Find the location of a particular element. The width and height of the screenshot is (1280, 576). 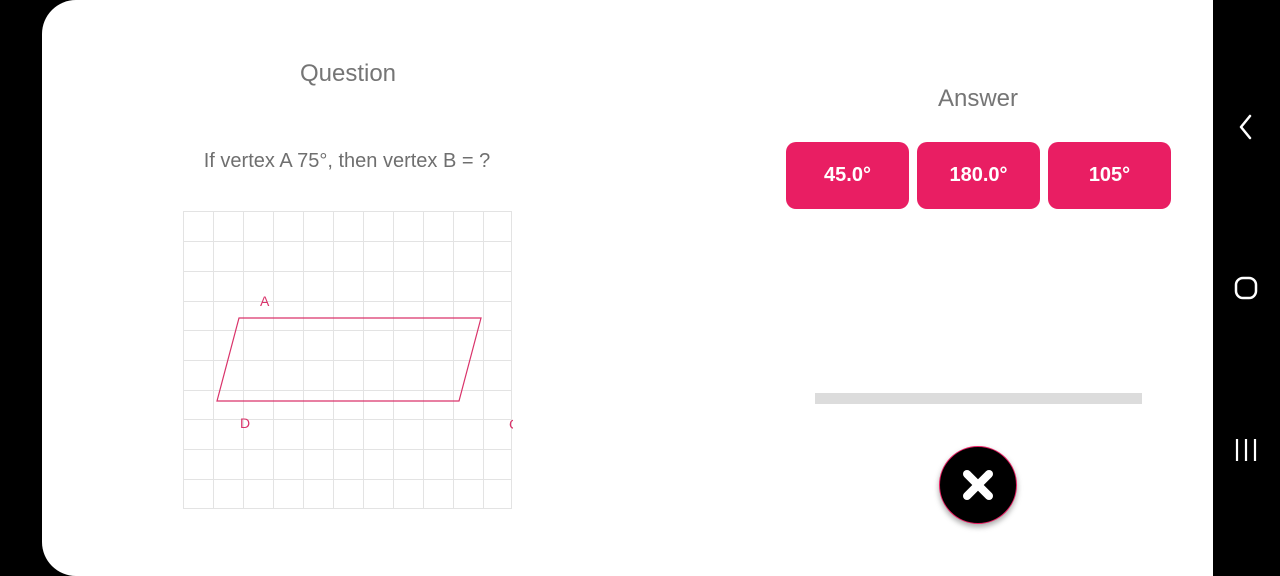

recent-apps-icon is located at coordinates (1246, 450).